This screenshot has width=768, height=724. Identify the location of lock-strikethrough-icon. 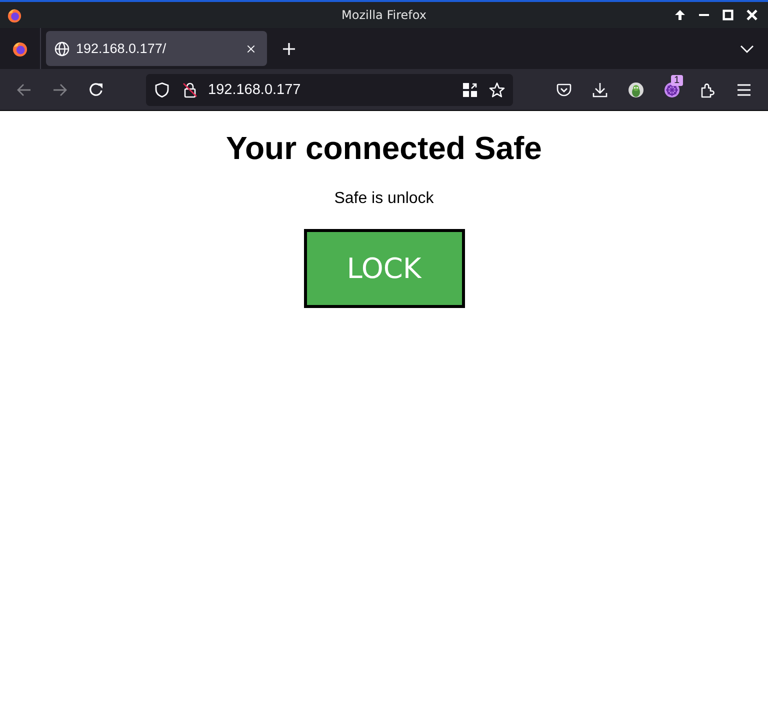
(190, 90).